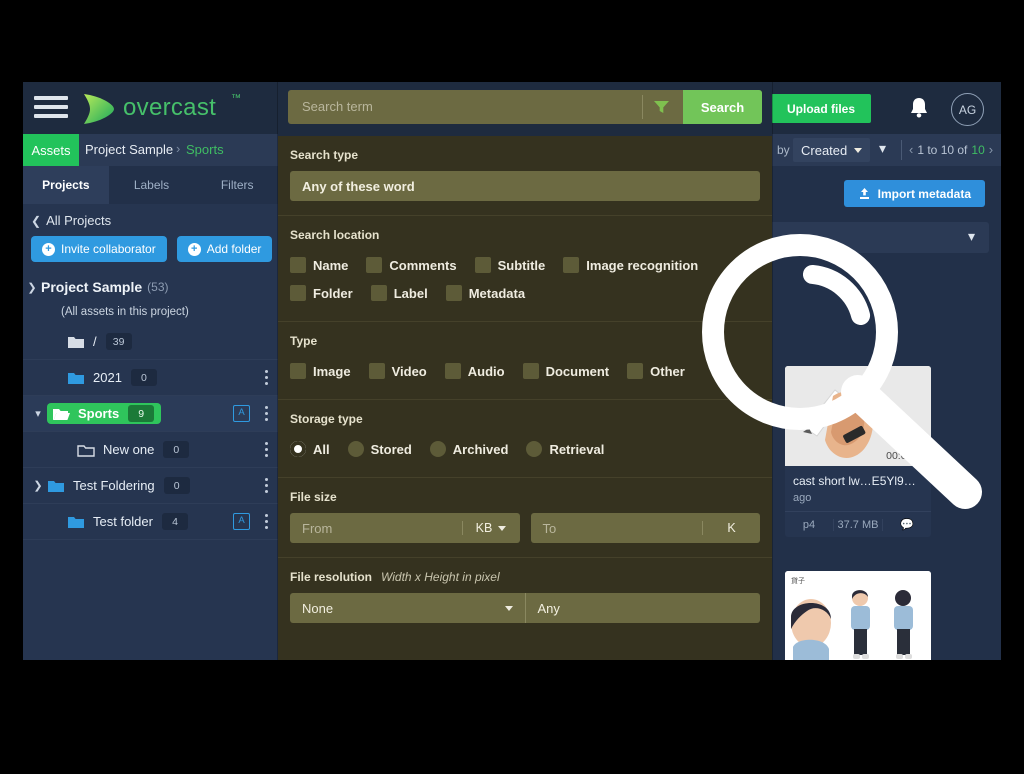 This screenshot has height=774, width=1024. What do you see at coordinates (919, 109) in the screenshot?
I see `bell-icon` at bounding box center [919, 109].